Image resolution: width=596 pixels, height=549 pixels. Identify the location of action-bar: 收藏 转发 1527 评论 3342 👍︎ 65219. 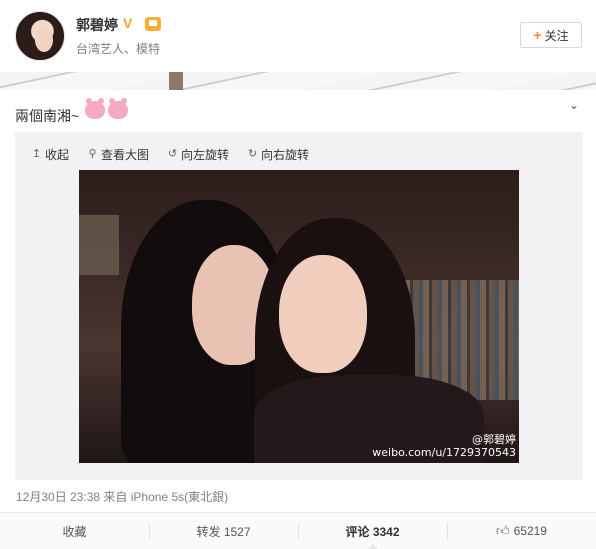
(298, 531).